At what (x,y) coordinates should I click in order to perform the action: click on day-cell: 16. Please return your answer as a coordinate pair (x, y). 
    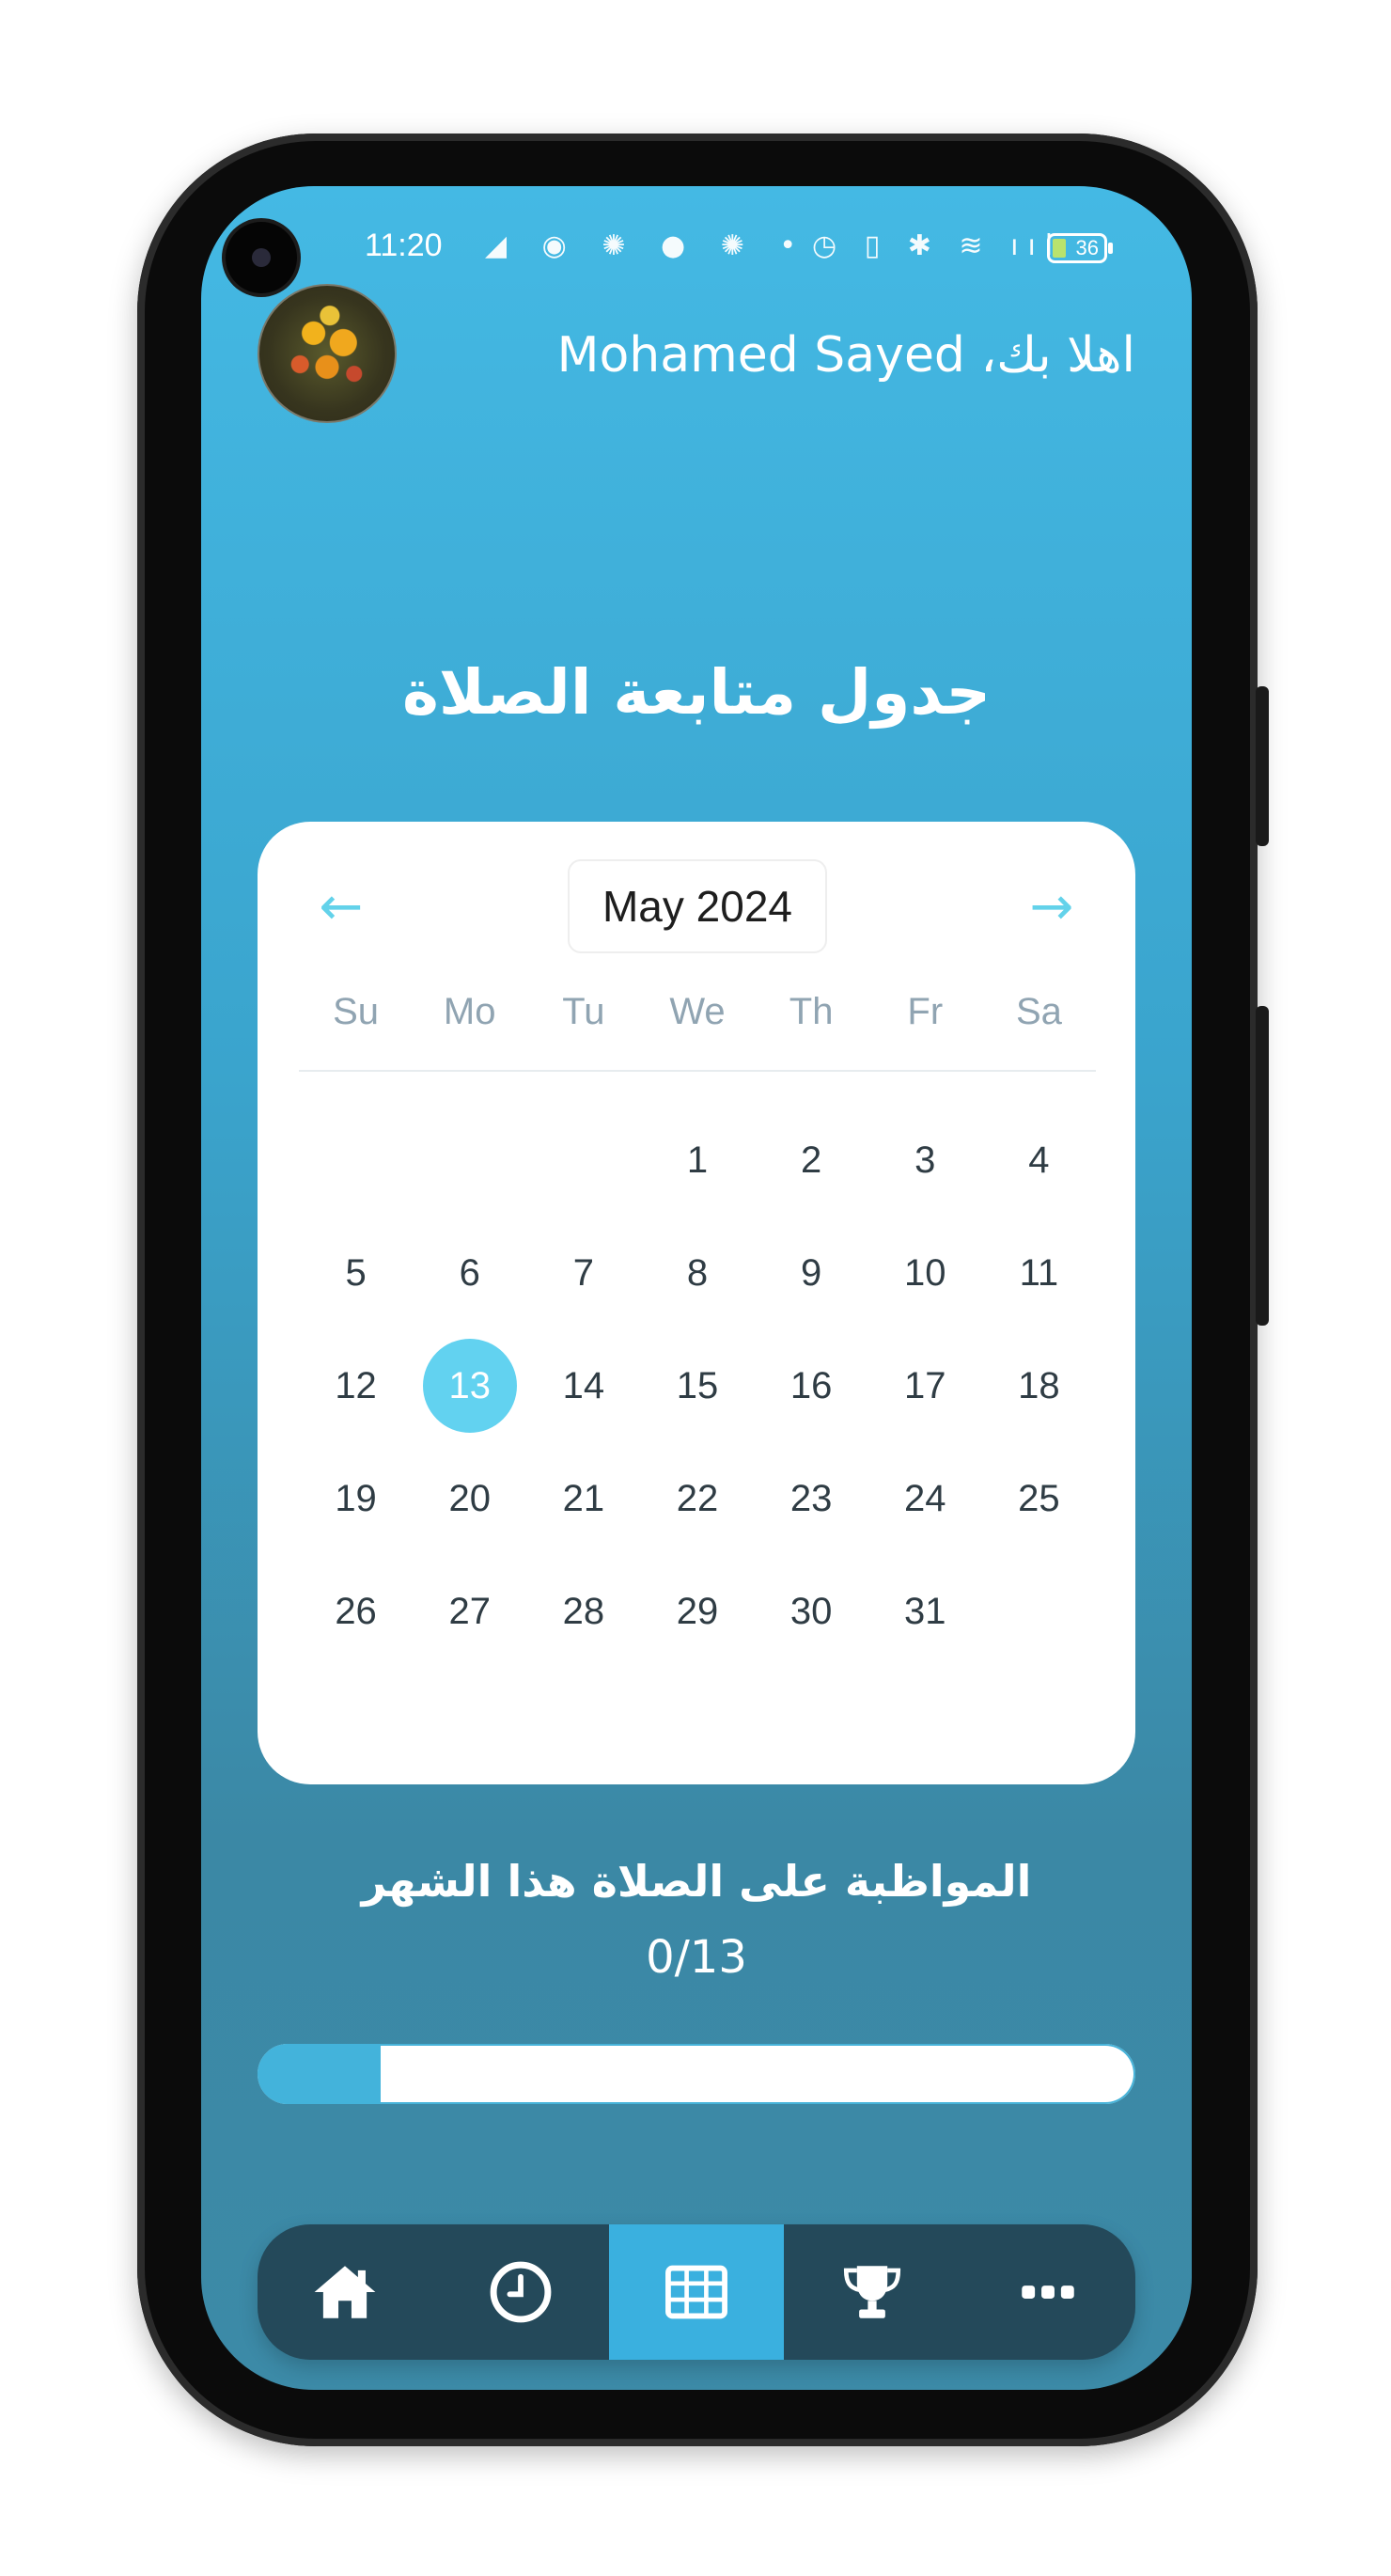
    Looking at the image, I should click on (812, 1386).